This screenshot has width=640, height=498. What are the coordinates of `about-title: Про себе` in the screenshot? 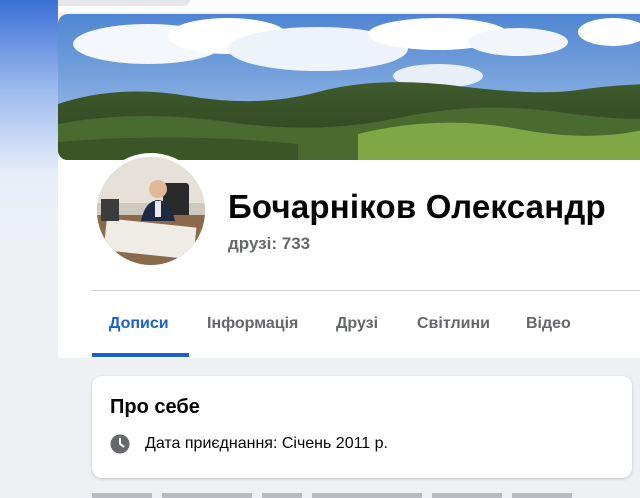 It's located at (155, 407).